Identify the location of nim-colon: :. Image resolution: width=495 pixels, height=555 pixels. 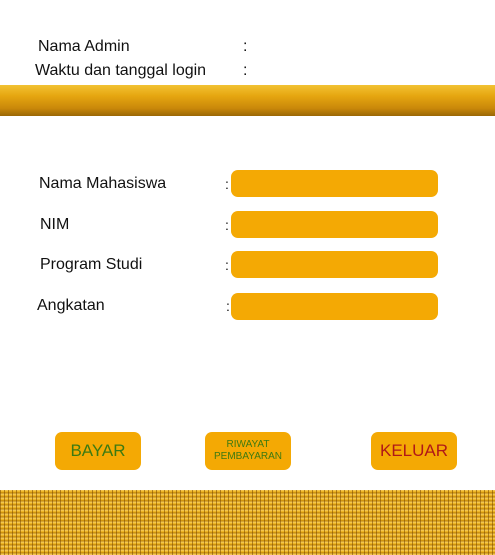
(227, 225).